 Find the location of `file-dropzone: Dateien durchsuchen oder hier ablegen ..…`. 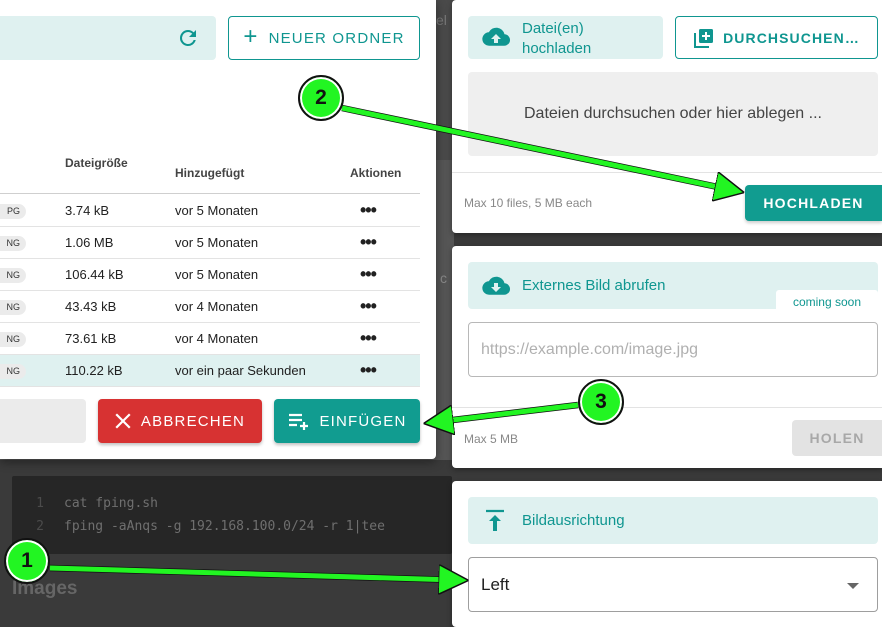

file-dropzone: Dateien durchsuchen oder hier ablegen ..… is located at coordinates (673, 114).